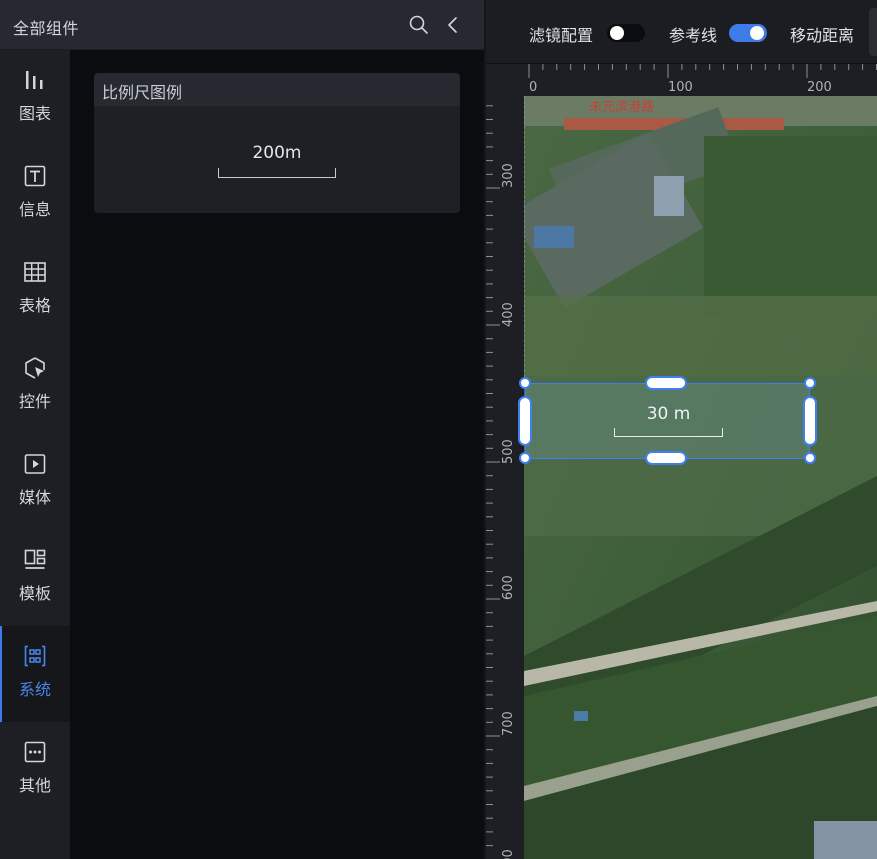 The image size is (877, 859). I want to click on ruler-label: 400, so click(508, 314).